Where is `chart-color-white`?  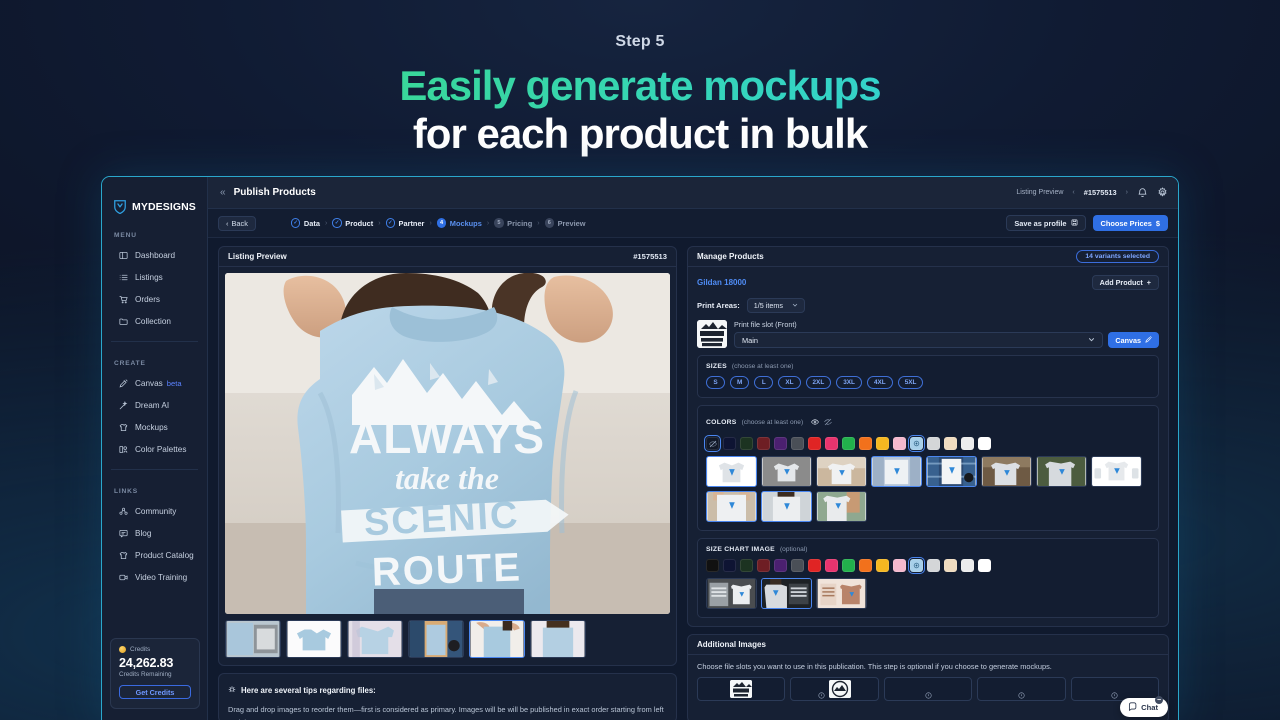
chart-color-white is located at coordinates (984, 565).